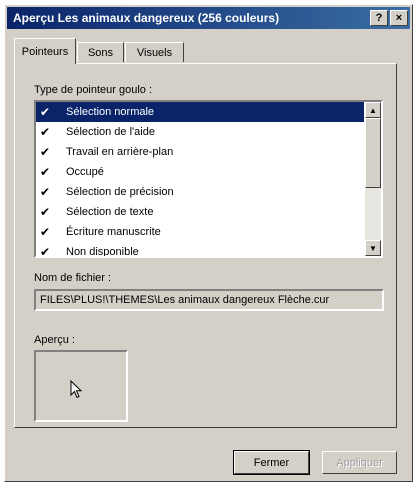  What do you see at coordinates (359, 462) in the screenshot?
I see `apply-button: Appliquer` at bounding box center [359, 462].